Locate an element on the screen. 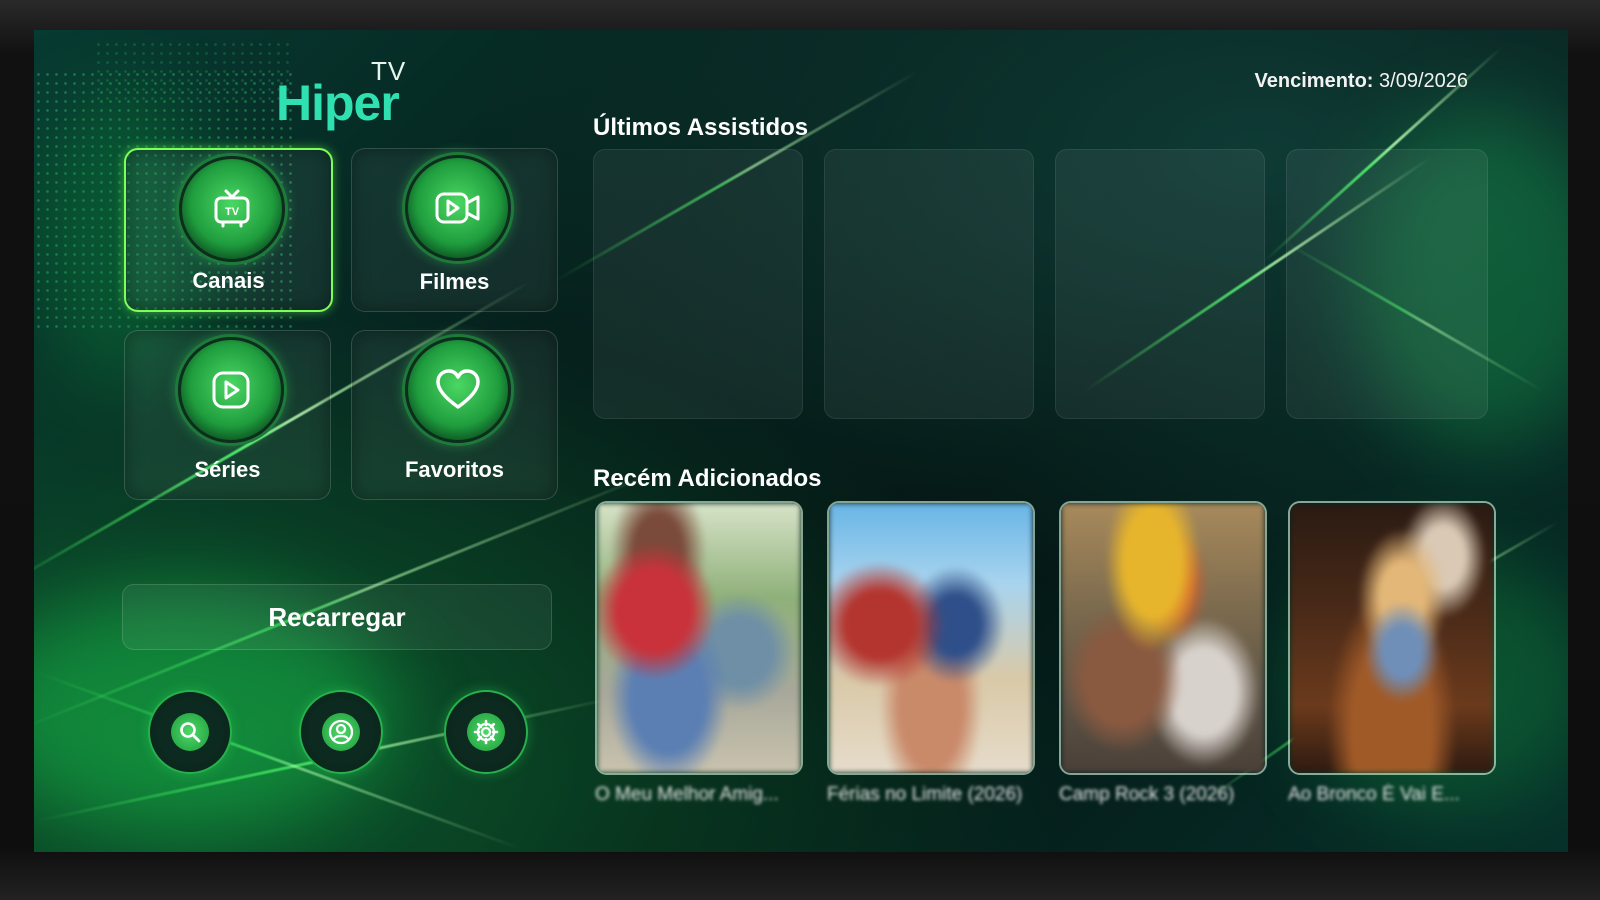 The height and width of the screenshot is (900, 1600). search-icon is located at coordinates (190, 732).